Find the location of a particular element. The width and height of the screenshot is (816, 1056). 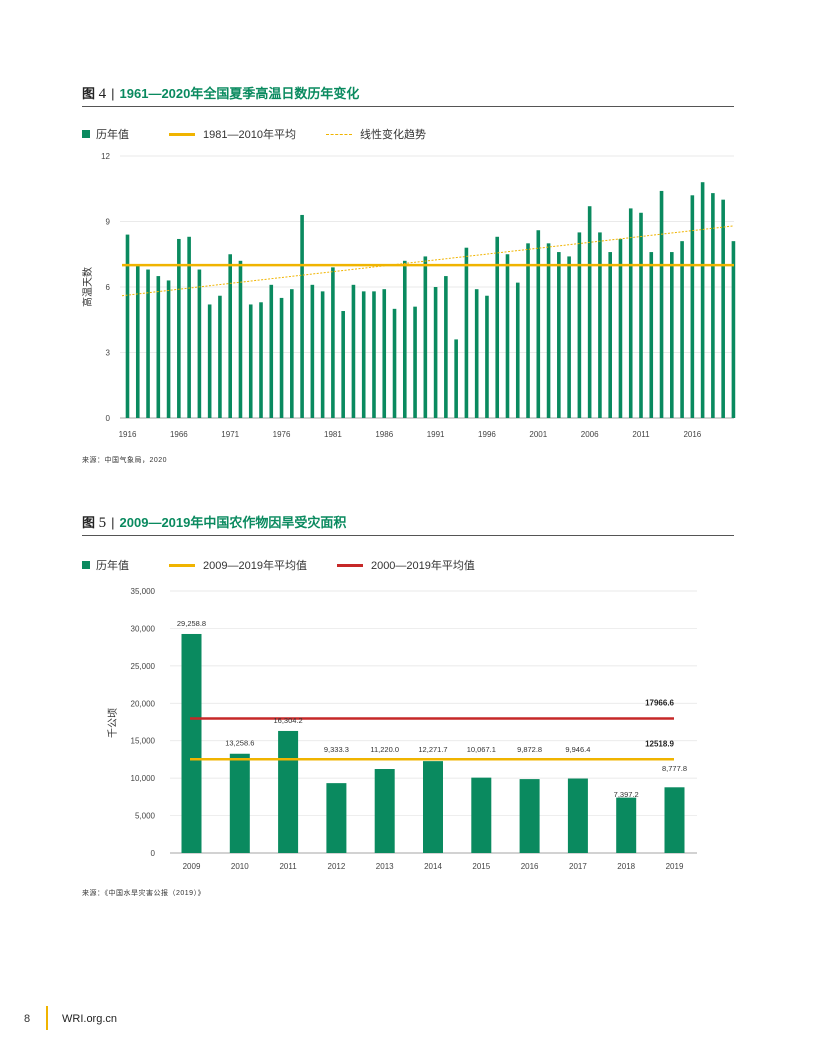

data-label: 16,304.2 is located at coordinates (287, 720).